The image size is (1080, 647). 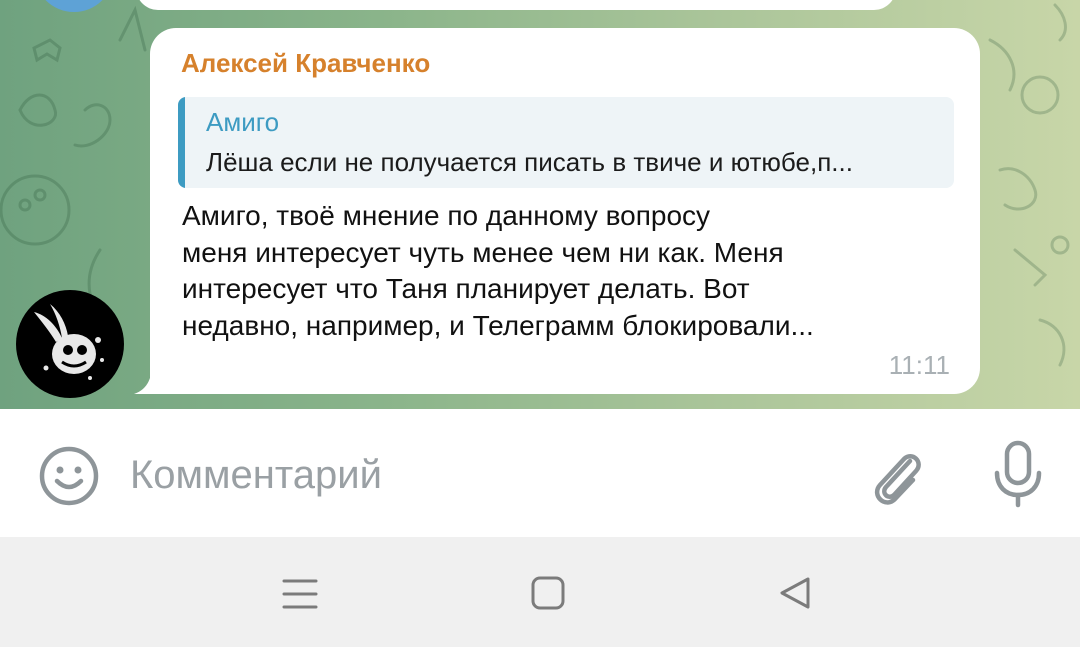 I want to click on triangle-back-icon, so click(x=795, y=593).